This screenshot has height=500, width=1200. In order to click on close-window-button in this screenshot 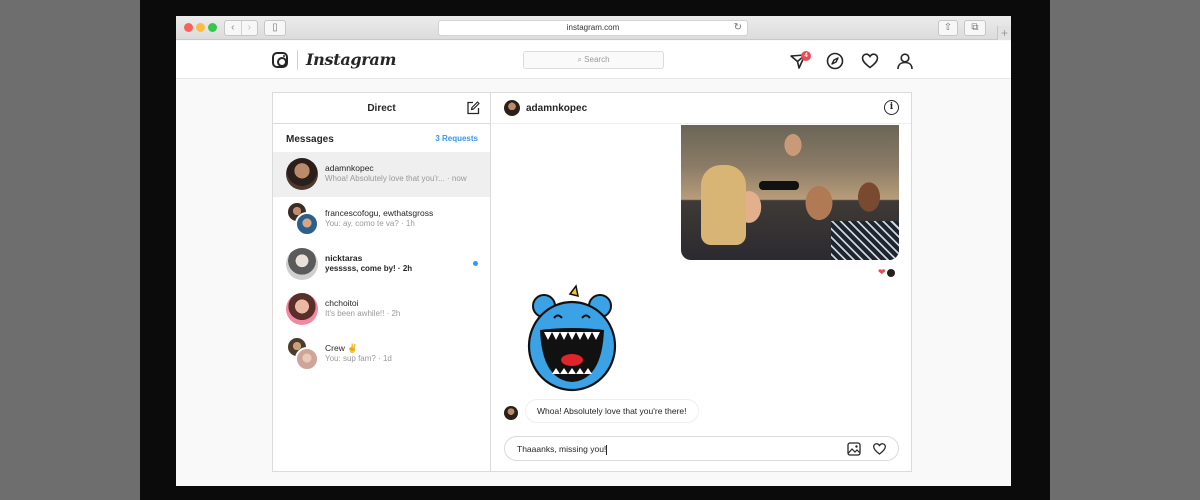, I will do `click(188, 27)`.